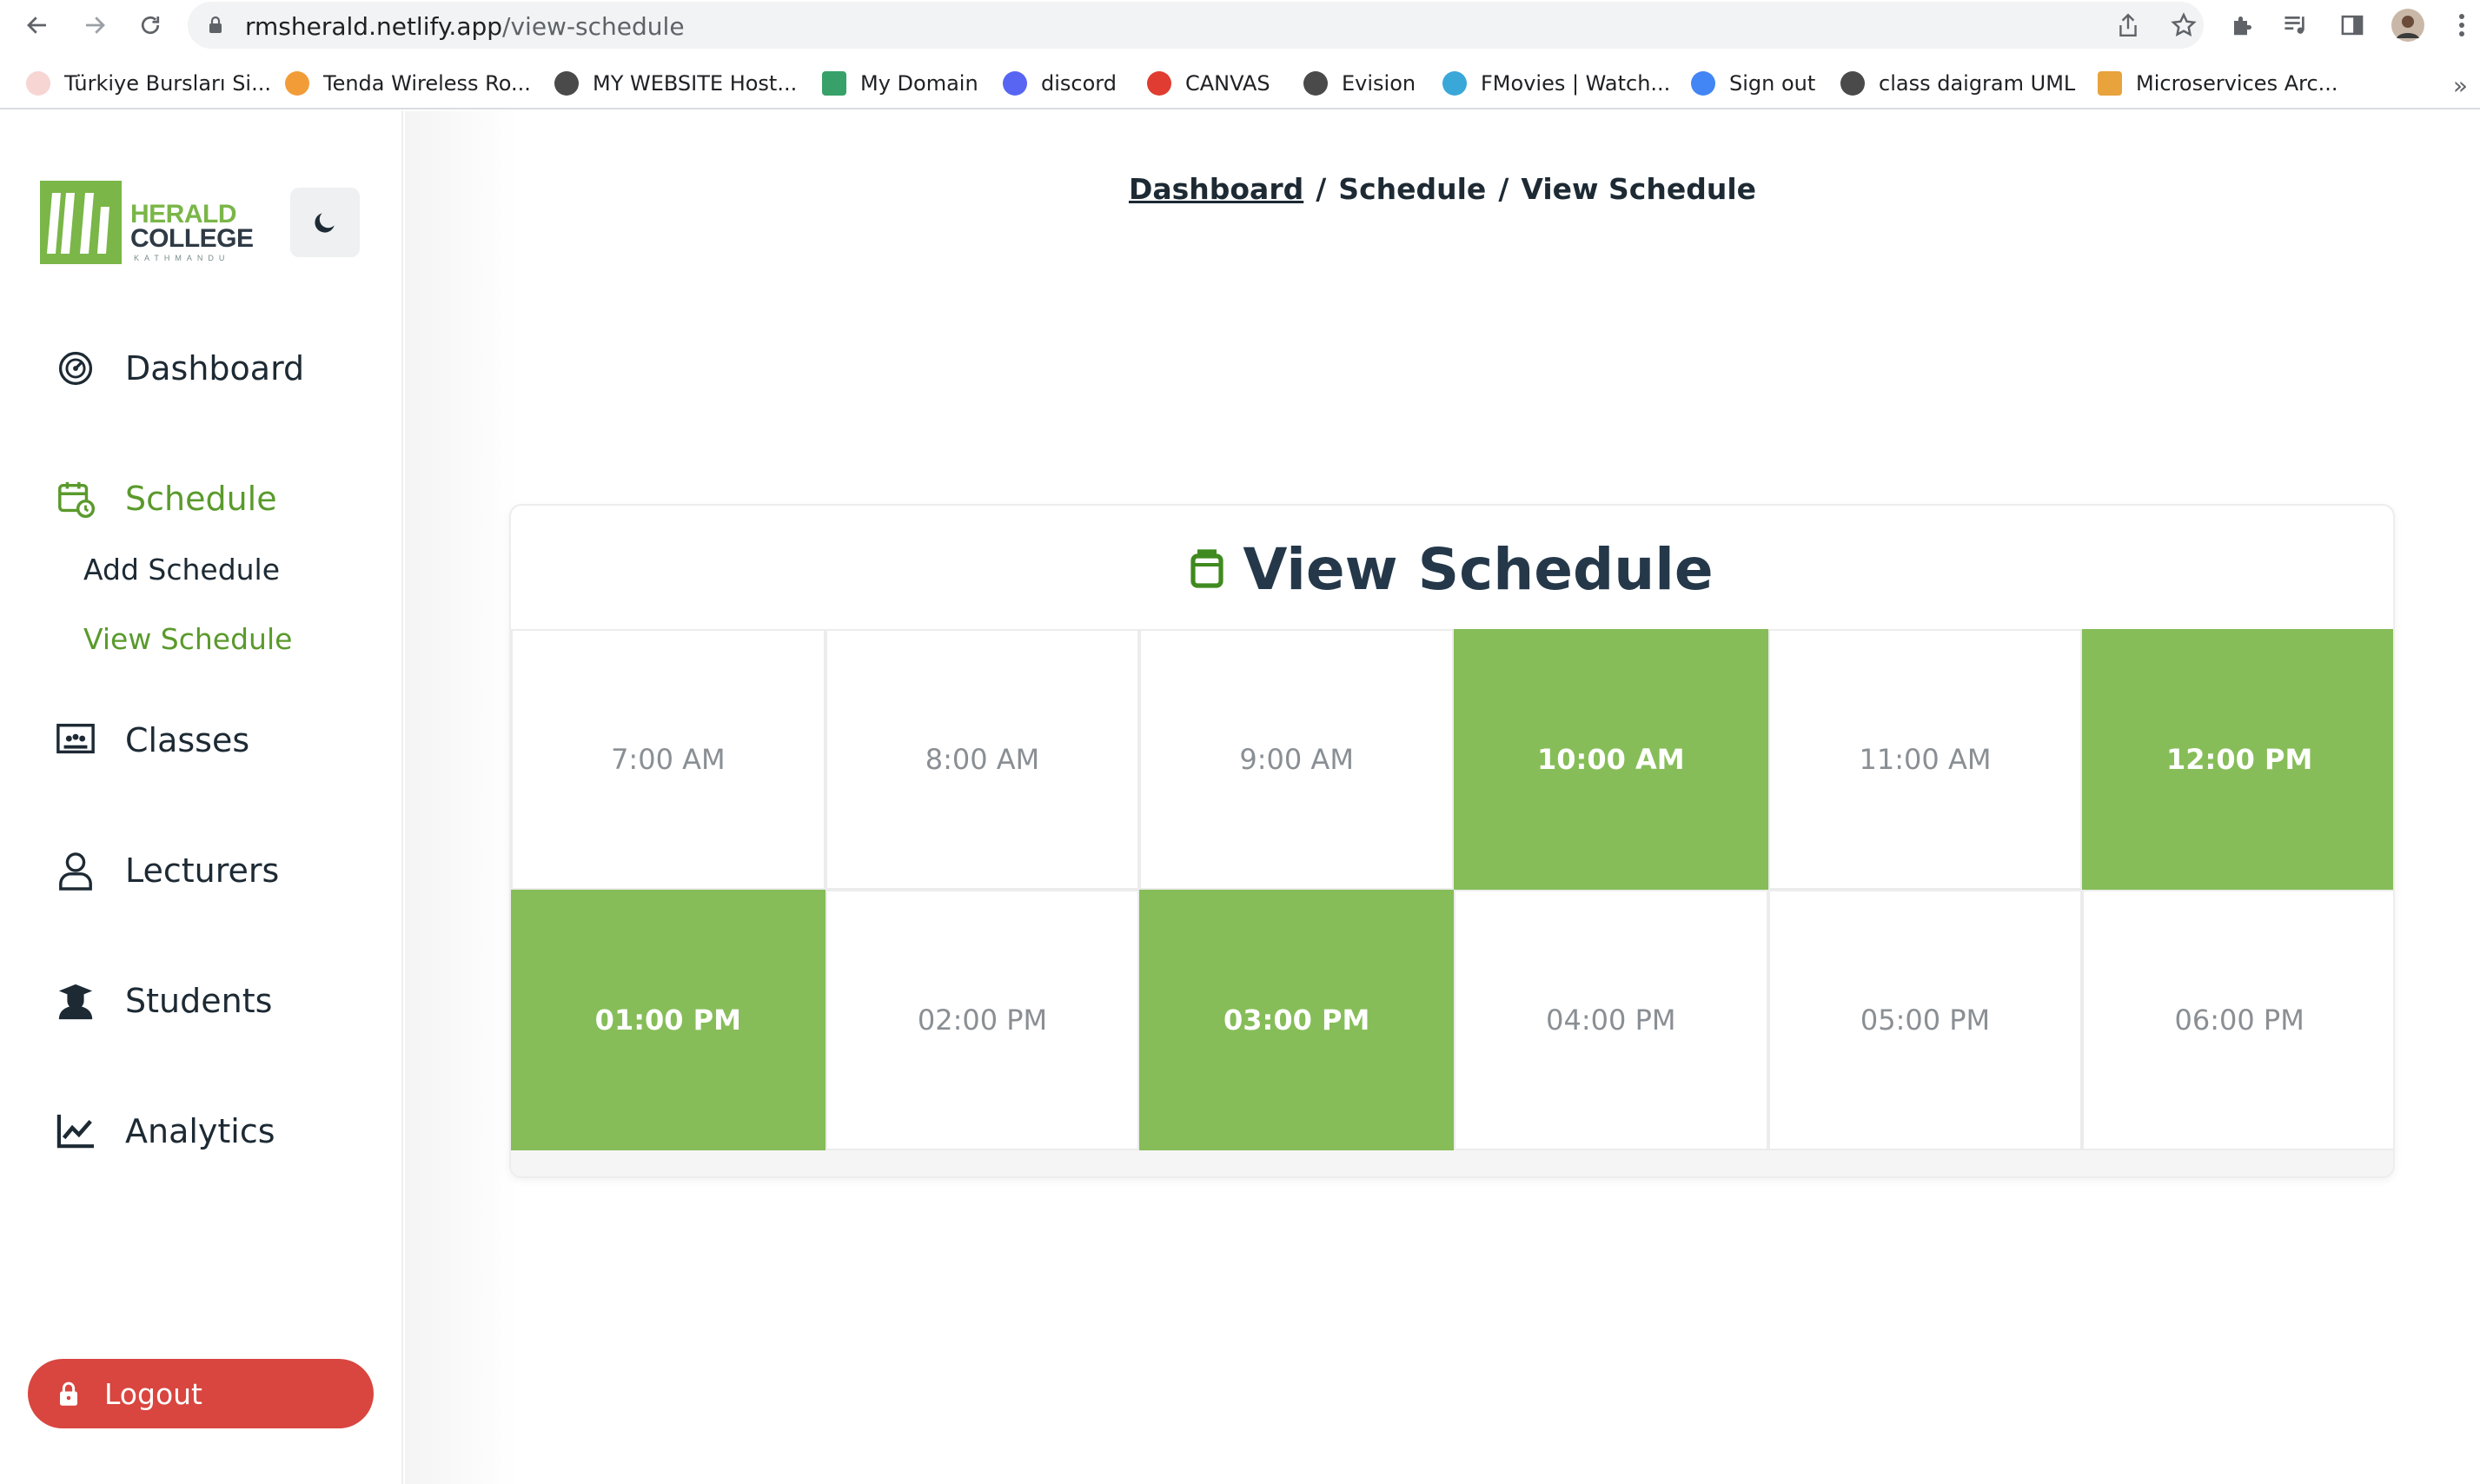 This screenshot has height=1484, width=2480. What do you see at coordinates (1216, 189) in the screenshot?
I see `breadcrumb-dashboard: Dashboard` at bounding box center [1216, 189].